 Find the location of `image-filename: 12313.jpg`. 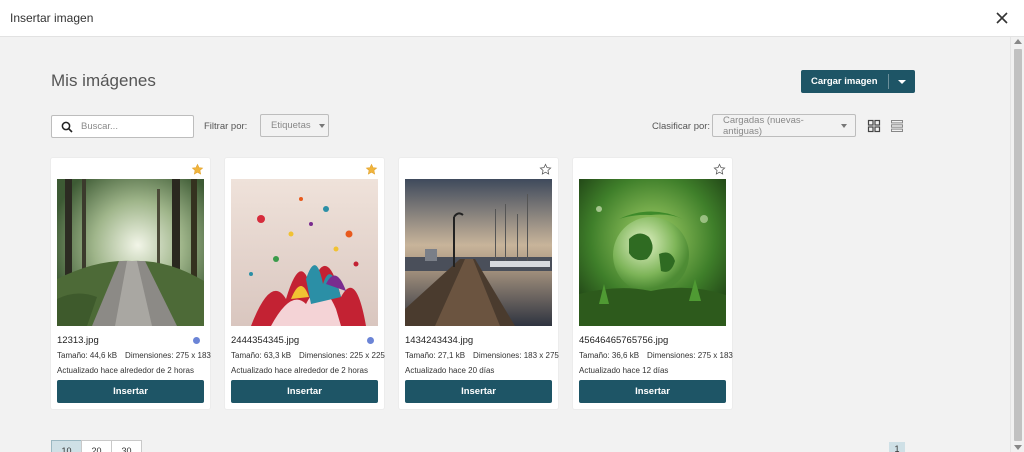

image-filename: 12313.jpg is located at coordinates (78, 340).